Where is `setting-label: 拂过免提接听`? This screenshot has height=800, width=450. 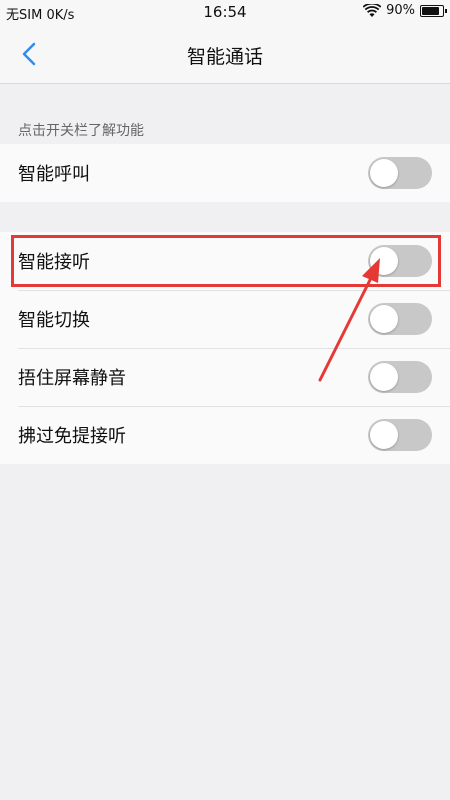 setting-label: 拂过免提接听 is located at coordinates (72, 436).